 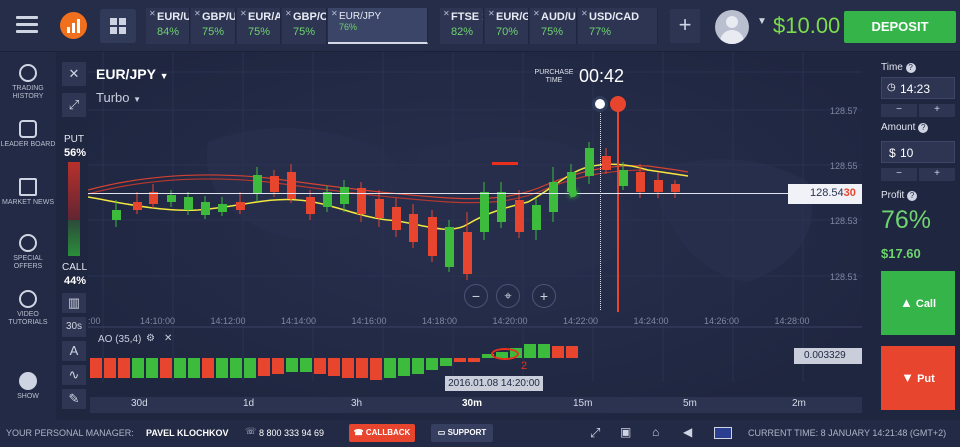 I want to click on sidebar-item-trading-history: TRADING HISTORY, so click(x=28, y=82).